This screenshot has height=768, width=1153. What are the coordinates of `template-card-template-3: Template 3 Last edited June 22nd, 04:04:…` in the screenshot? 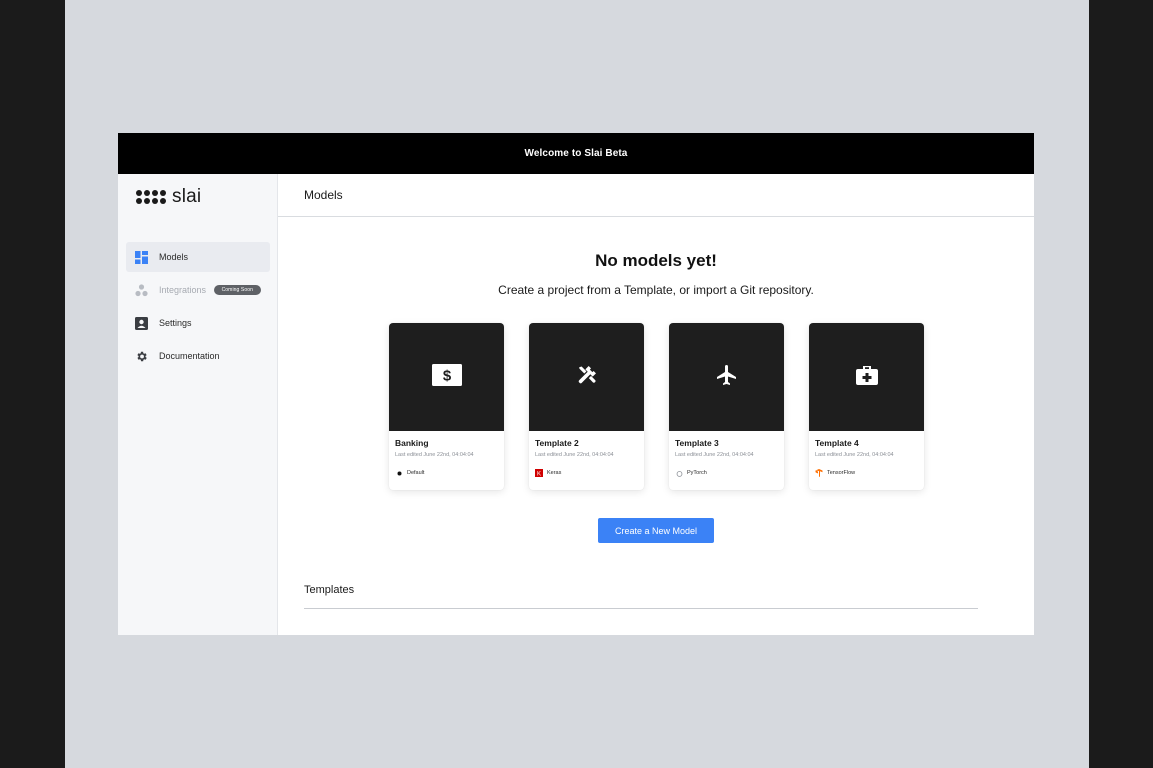 It's located at (726, 406).